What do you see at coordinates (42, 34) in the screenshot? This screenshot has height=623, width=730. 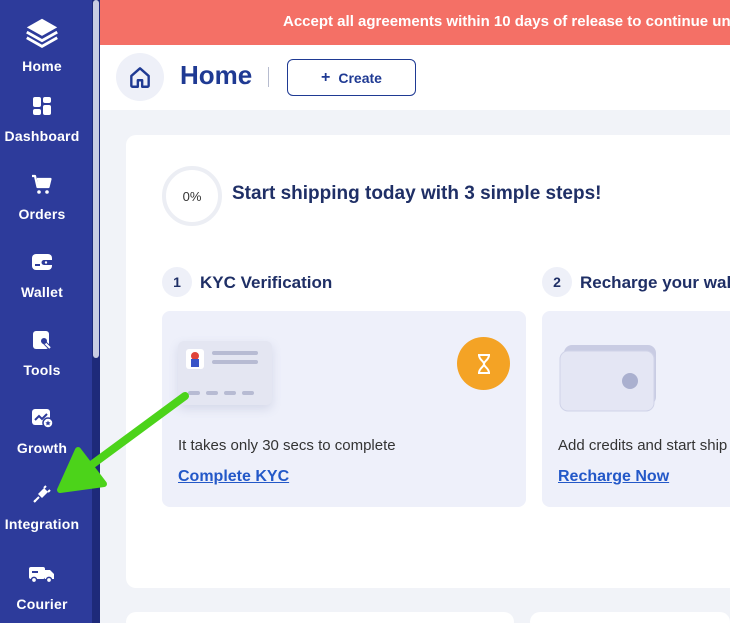 I see `logo-cube-icon` at bounding box center [42, 34].